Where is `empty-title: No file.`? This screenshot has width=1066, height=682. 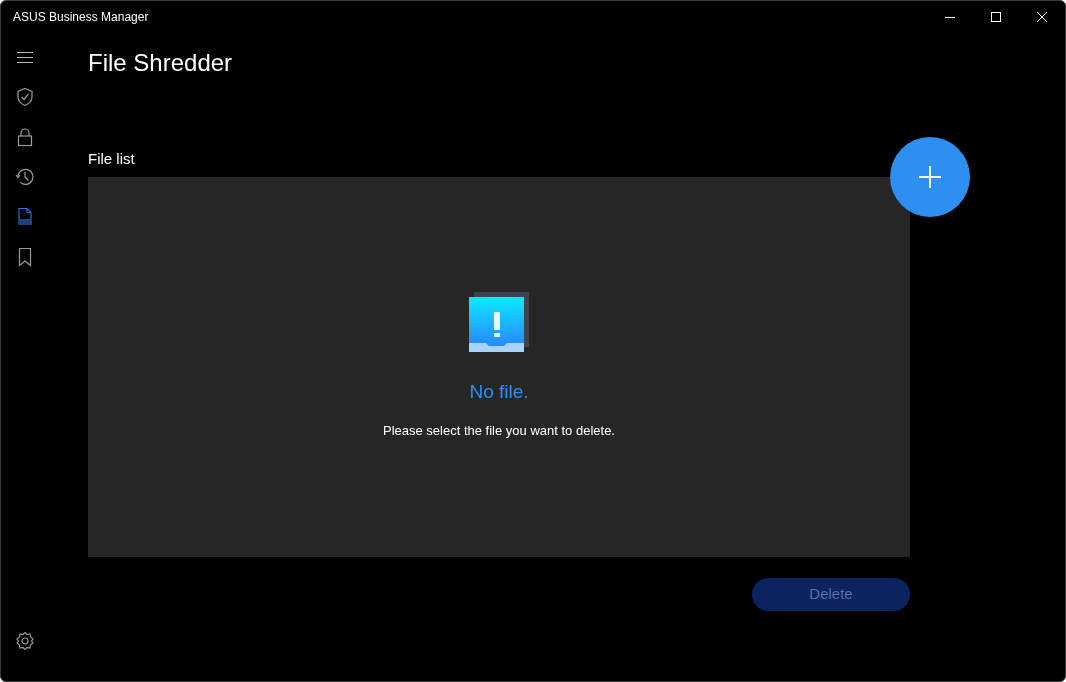 empty-title: No file. is located at coordinates (499, 392).